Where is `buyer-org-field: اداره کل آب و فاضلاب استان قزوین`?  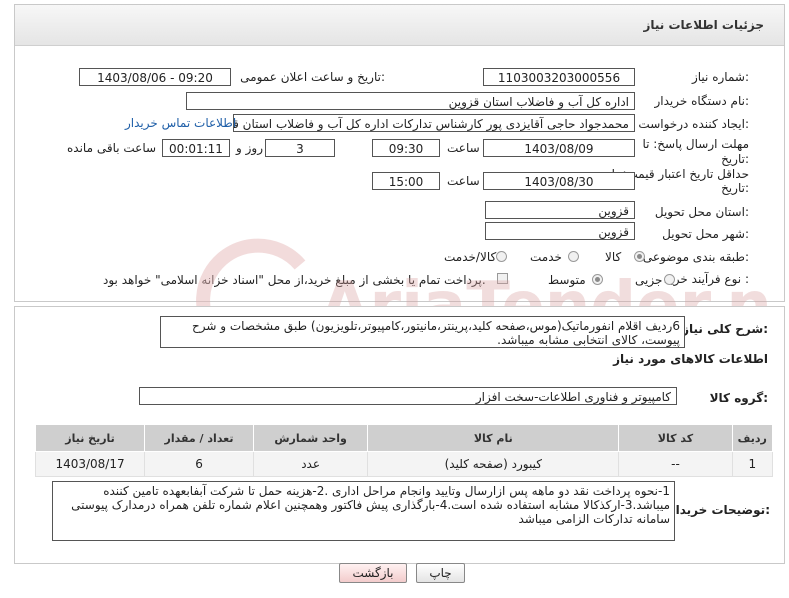 buyer-org-field: اداره کل آب و فاضلاب استان قزوین is located at coordinates (410, 101).